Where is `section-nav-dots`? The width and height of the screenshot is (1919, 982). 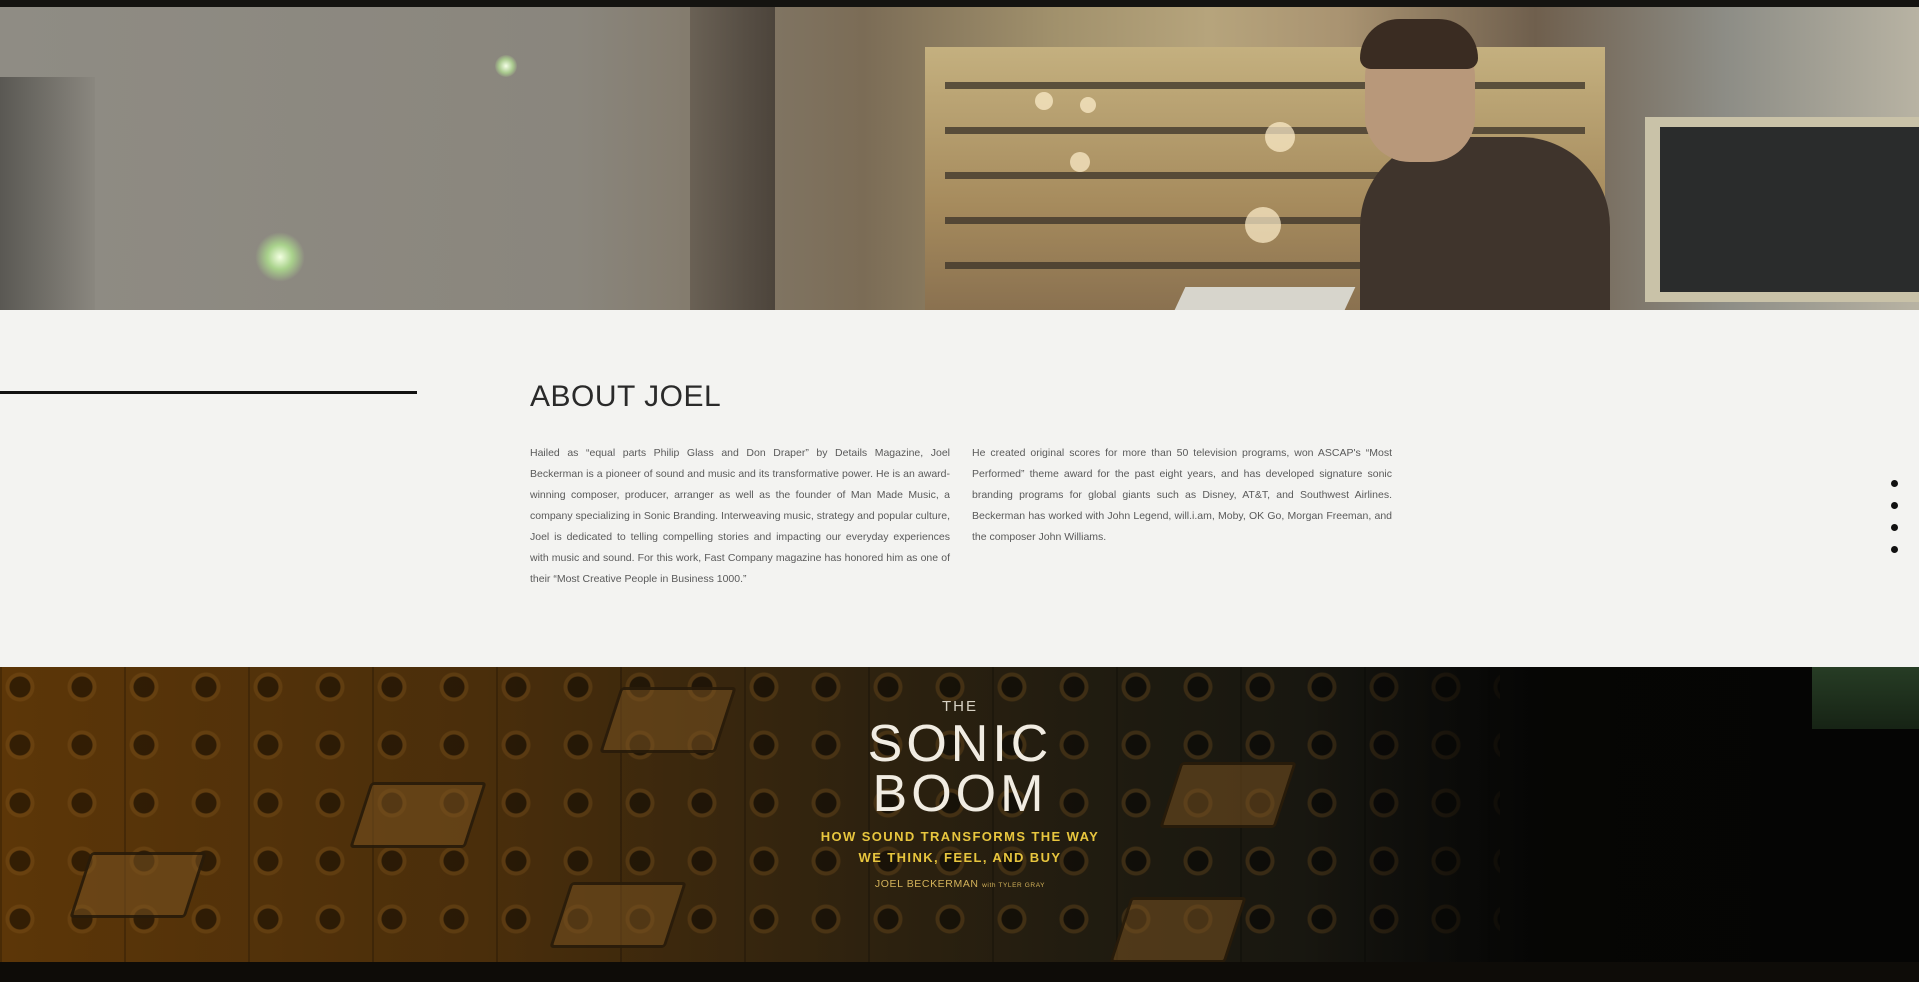 section-nav-dots is located at coordinates (1895, 524).